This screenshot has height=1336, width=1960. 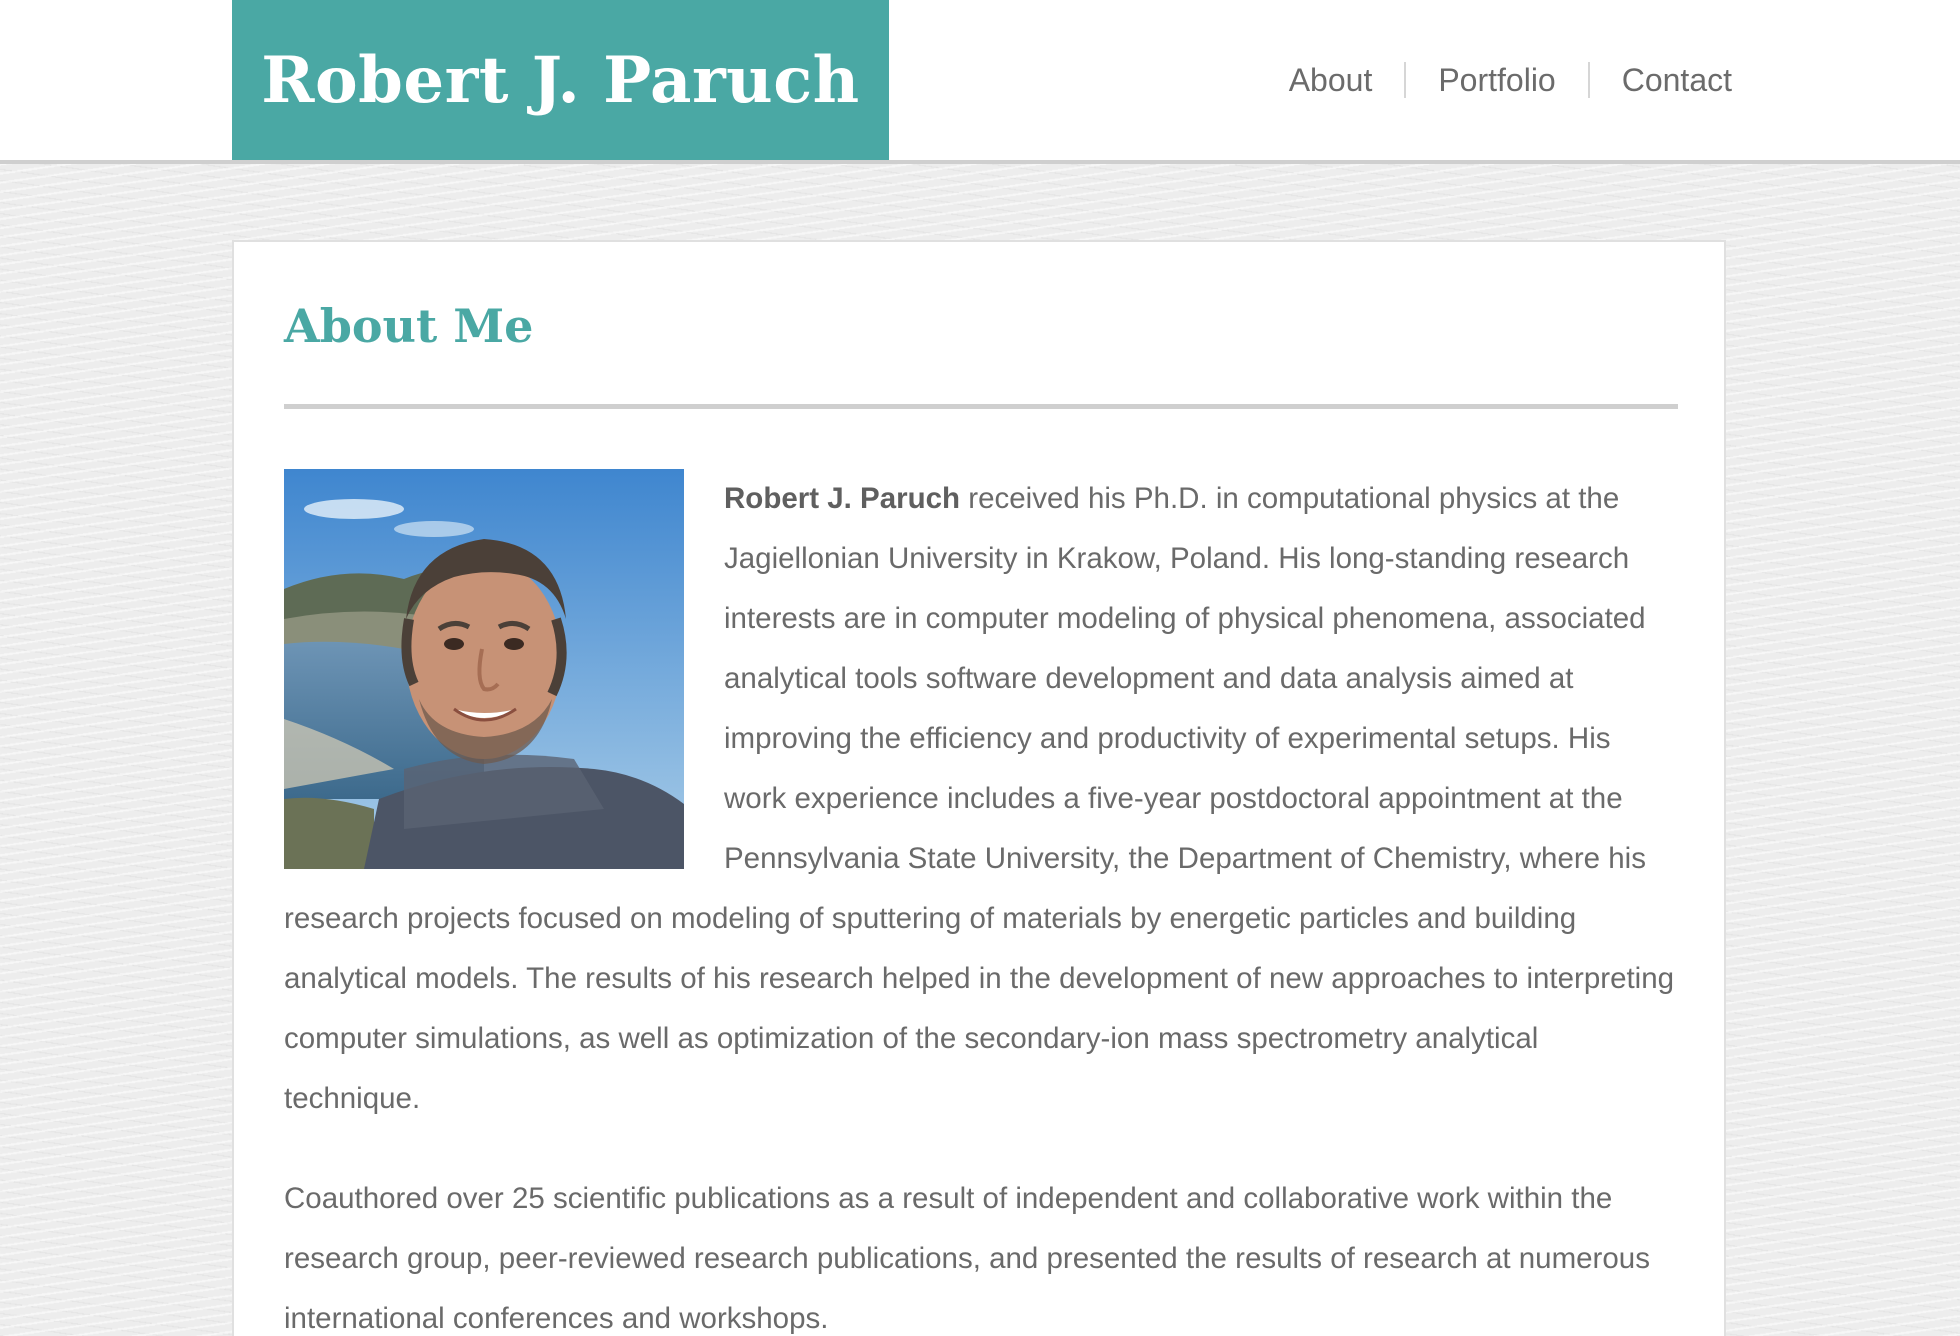 What do you see at coordinates (842, 498) in the screenshot?
I see `bio-name: Robert J. Paruch` at bounding box center [842, 498].